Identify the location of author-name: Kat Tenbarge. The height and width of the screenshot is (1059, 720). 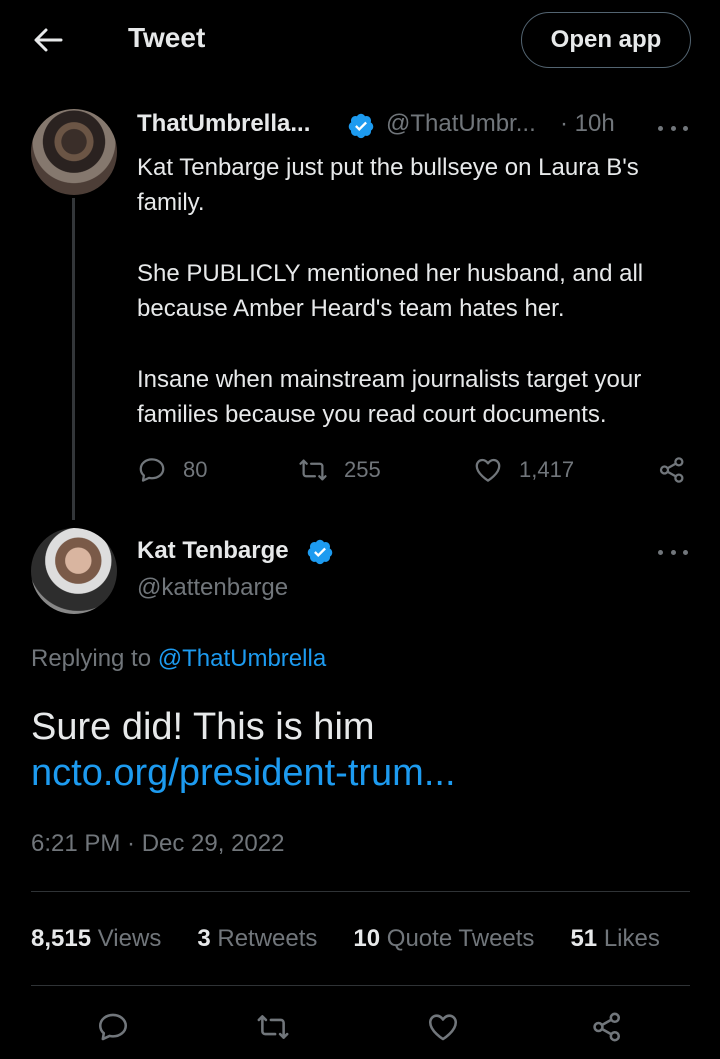
(213, 551).